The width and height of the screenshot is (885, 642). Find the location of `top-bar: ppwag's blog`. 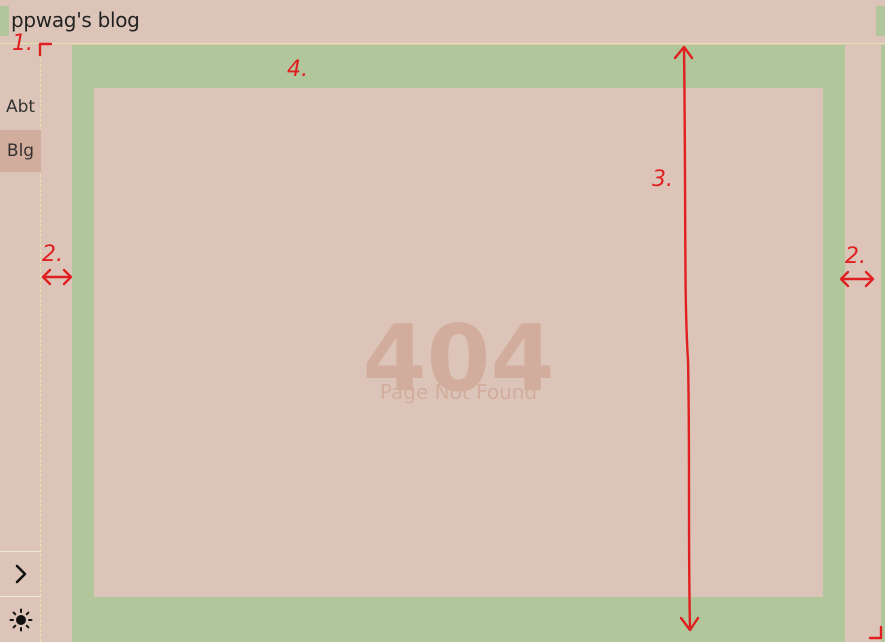

top-bar: ppwag's blog is located at coordinates (442, 22).